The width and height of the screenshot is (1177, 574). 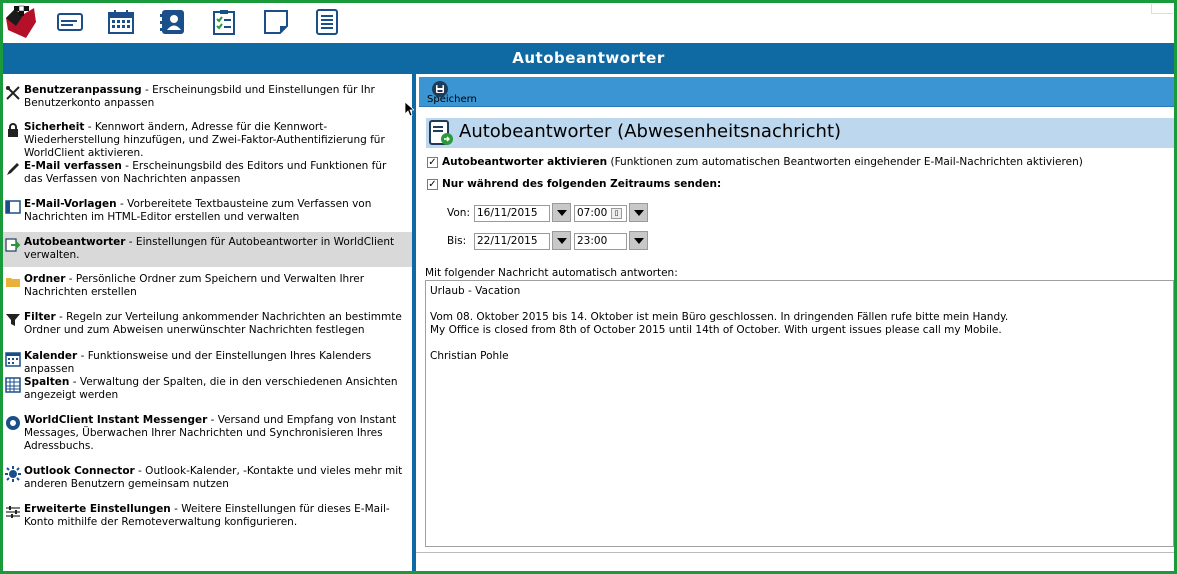 I want to click on page-title: Autobeantworter, so click(x=588, y=58).